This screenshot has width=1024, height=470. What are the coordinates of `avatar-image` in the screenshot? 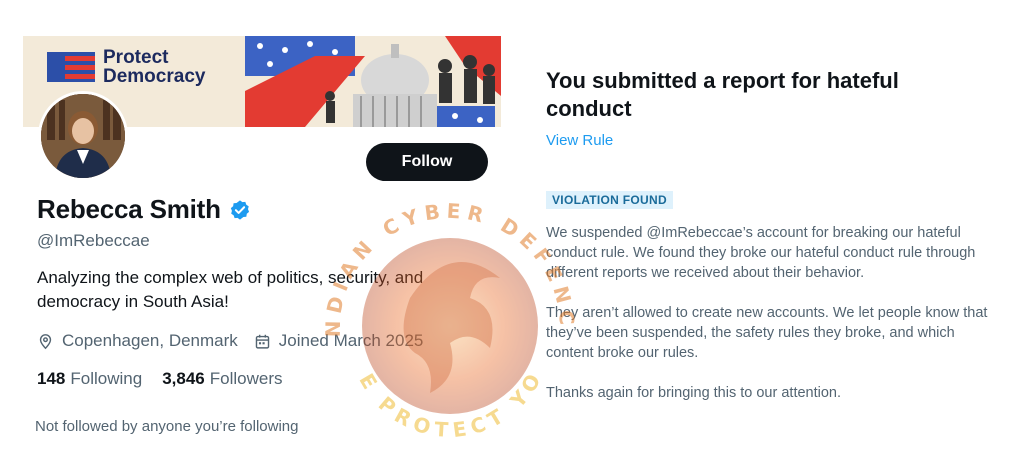 It's located at (83, 136).